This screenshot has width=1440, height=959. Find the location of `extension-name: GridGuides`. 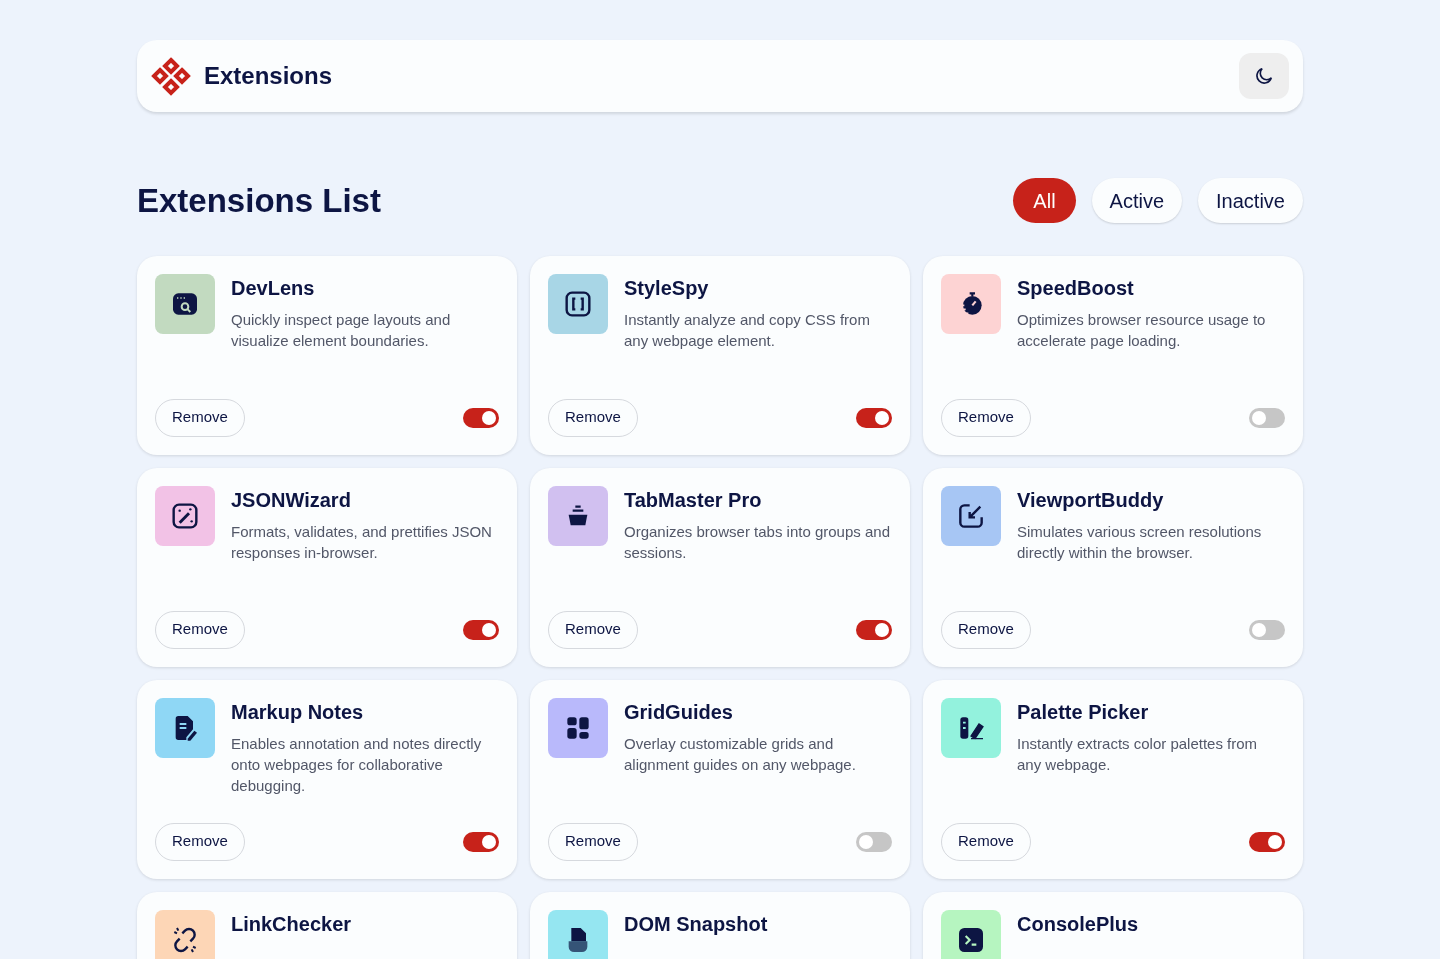

extension-name: GridGuides is located at coordinates (679, 711).